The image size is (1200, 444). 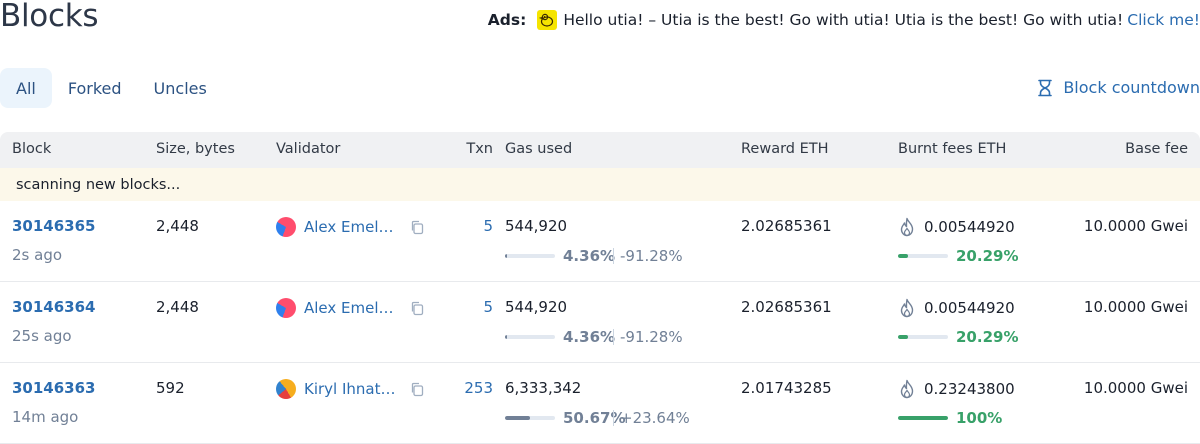 I want to click on burnt-fees-bar: 100%, so click(x=950, y=418).